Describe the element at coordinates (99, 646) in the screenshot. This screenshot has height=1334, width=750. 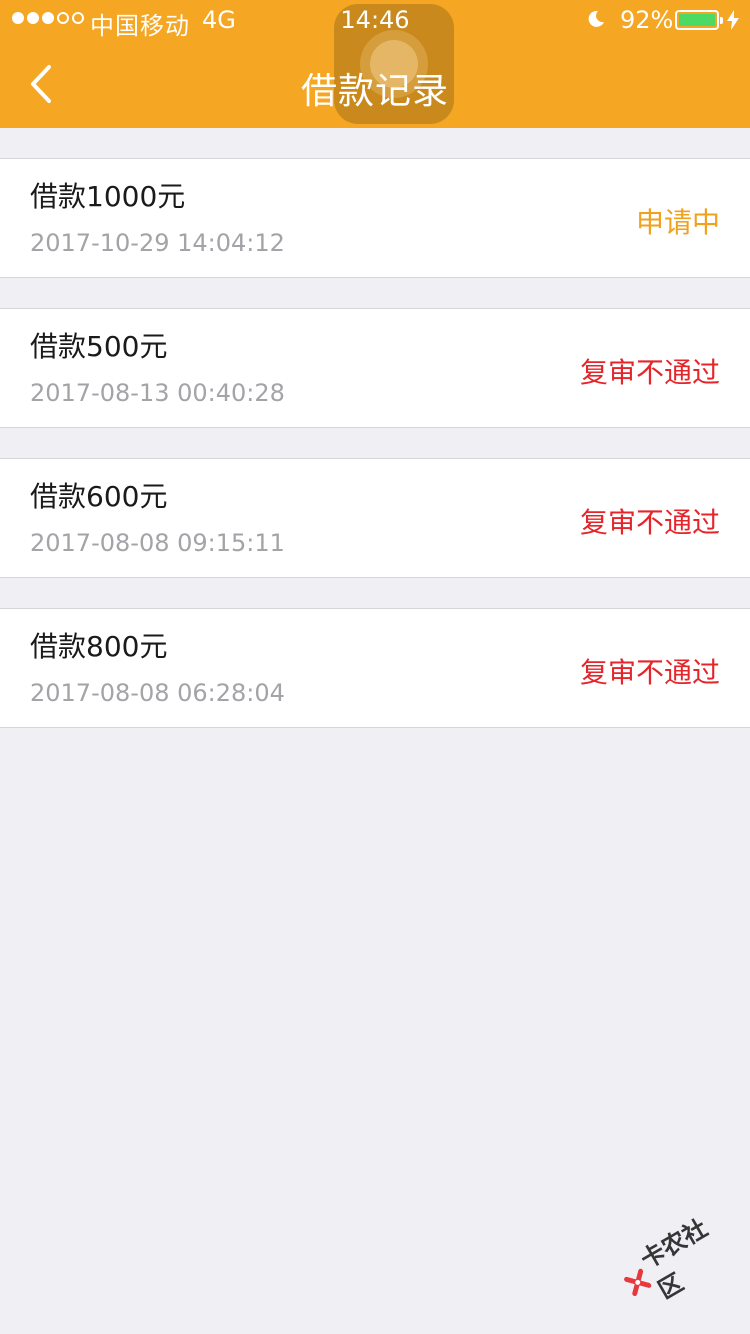
I see `loan-amount-title: 借款800元` at that location.